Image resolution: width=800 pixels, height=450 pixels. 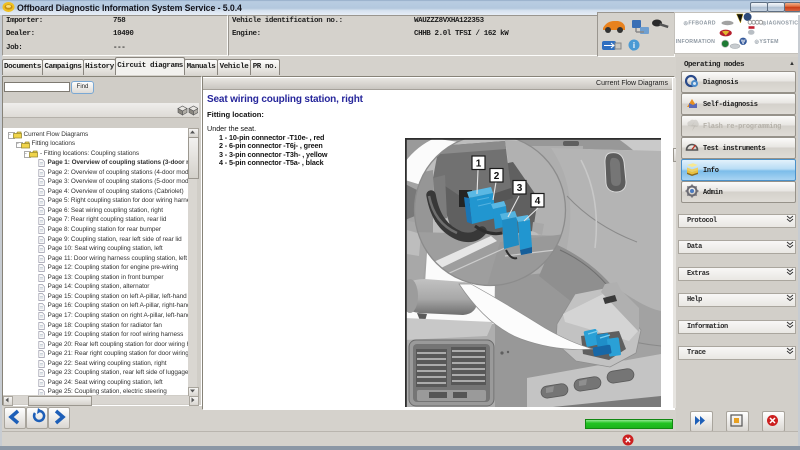 What do you see at coordinates (538, 201) in the screenshot?
I see `svg-text: 4` at bounding box center [538, 201].